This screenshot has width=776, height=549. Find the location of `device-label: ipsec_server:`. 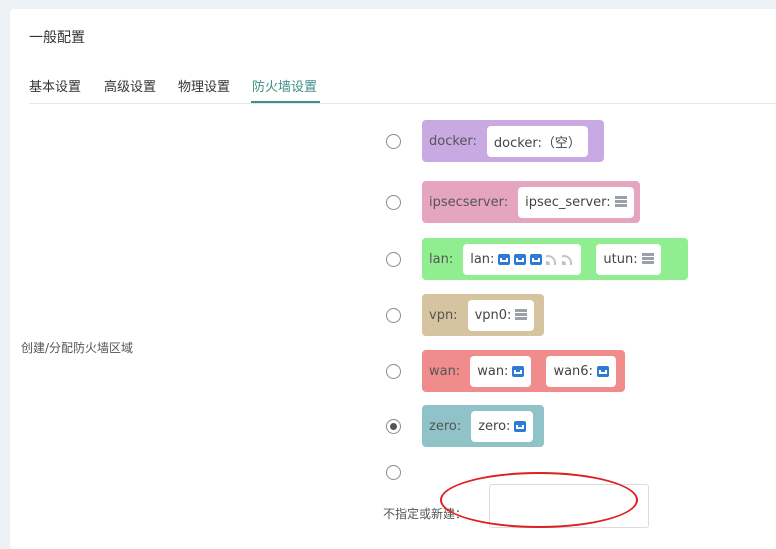

device-label: ipsec_server: is located at coordinates (568, 202).